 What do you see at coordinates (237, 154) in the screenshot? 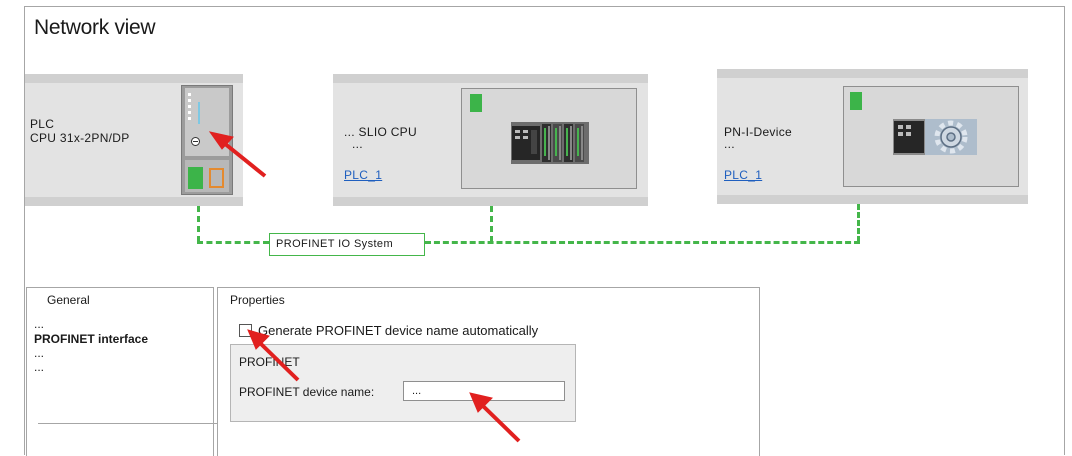
I see `arrow-ethernet-port` at bounding box center [237, 154].